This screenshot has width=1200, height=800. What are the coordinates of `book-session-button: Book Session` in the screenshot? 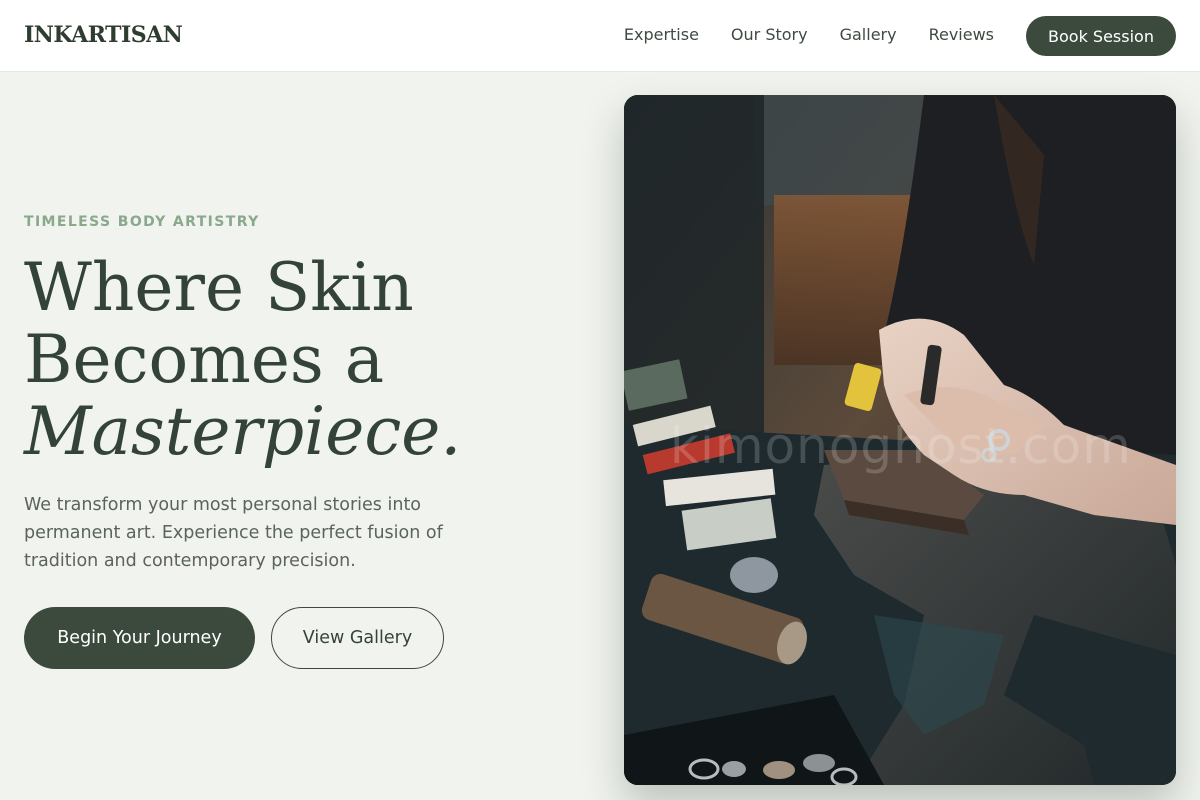 It's located at (1101, 36).